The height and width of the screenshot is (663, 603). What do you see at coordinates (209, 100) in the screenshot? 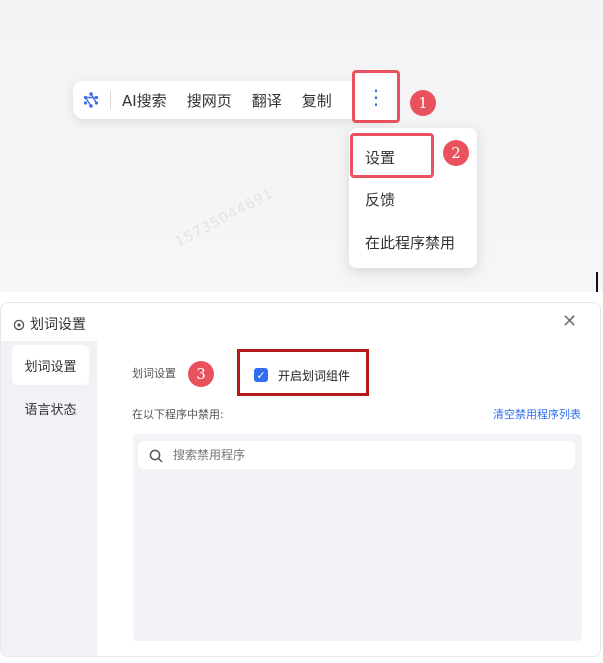
I see `web-search-button: 搜网页` at bounding box center [209, 100].